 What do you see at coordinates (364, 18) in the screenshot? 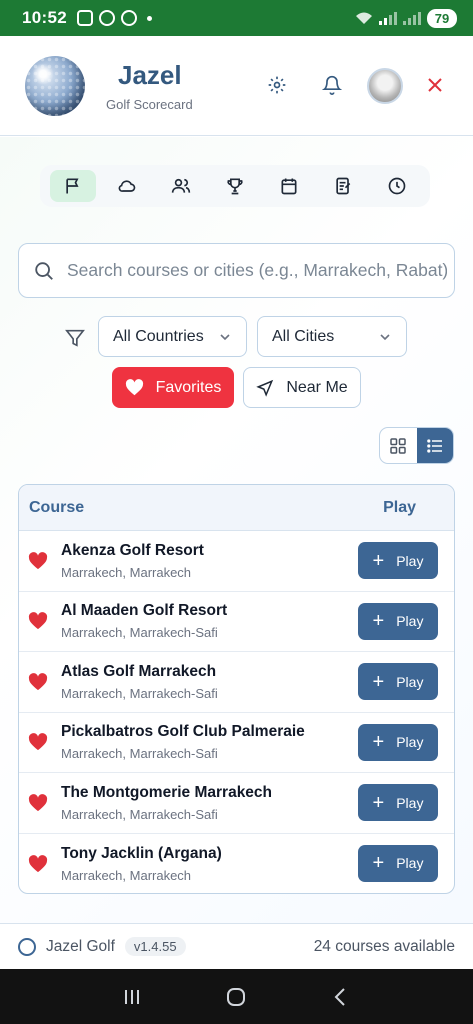
I see `wifi-icon` at bounding box center [364, 18].